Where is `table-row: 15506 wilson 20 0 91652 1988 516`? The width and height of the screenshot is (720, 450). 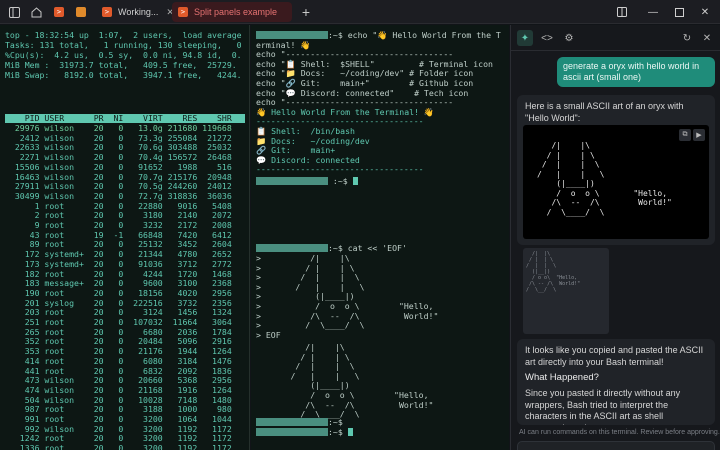 table-row: 15506 wilson 20 0 91652 1988 516 is located at coordinates (118, 166).